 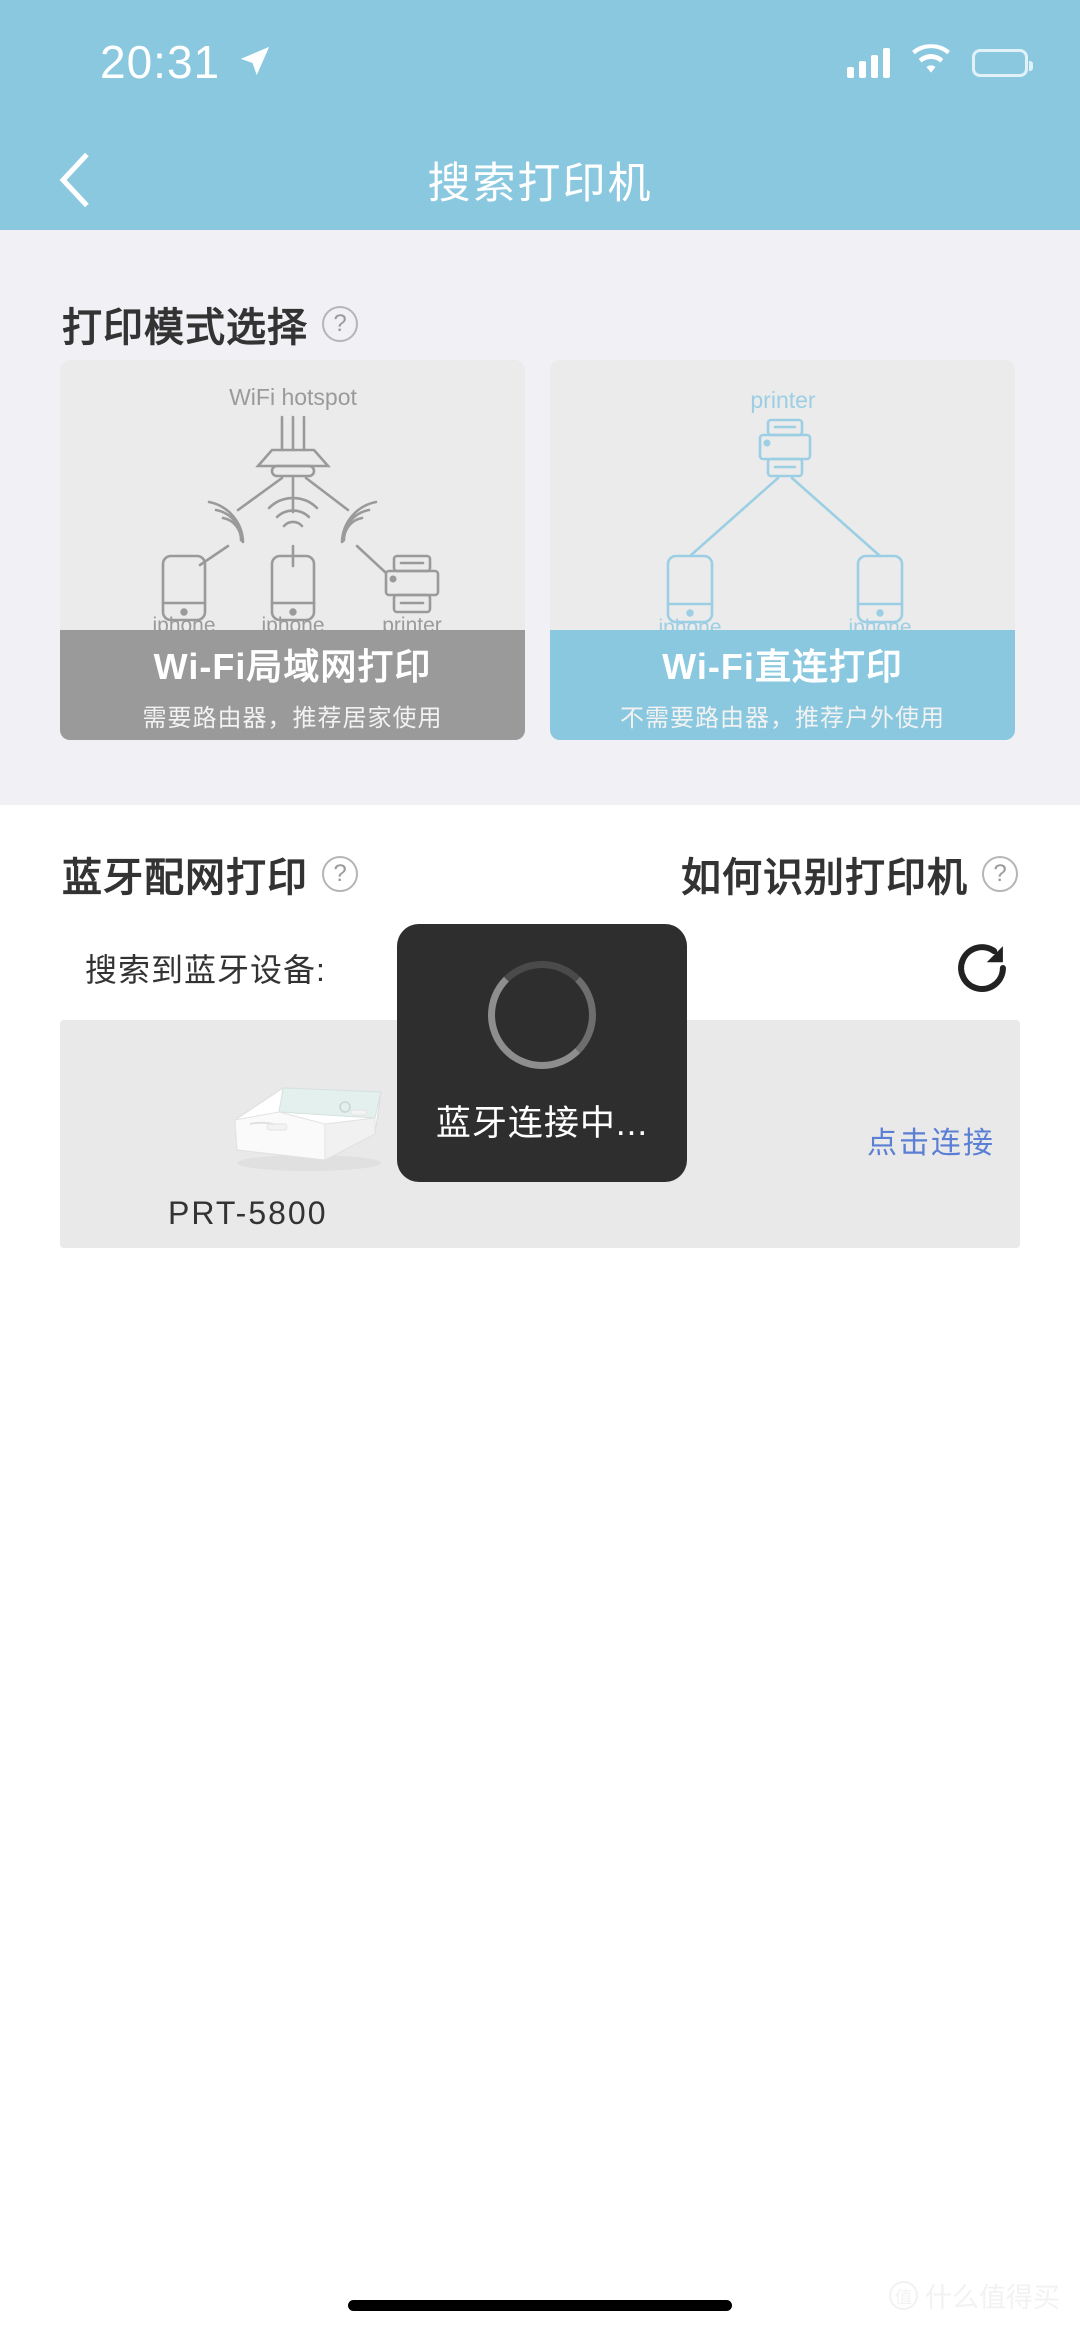 What do you see at coordinates (540, 65) in the screenshot?
I see `status-bar: 20:31` at bounding box center [540, 65].